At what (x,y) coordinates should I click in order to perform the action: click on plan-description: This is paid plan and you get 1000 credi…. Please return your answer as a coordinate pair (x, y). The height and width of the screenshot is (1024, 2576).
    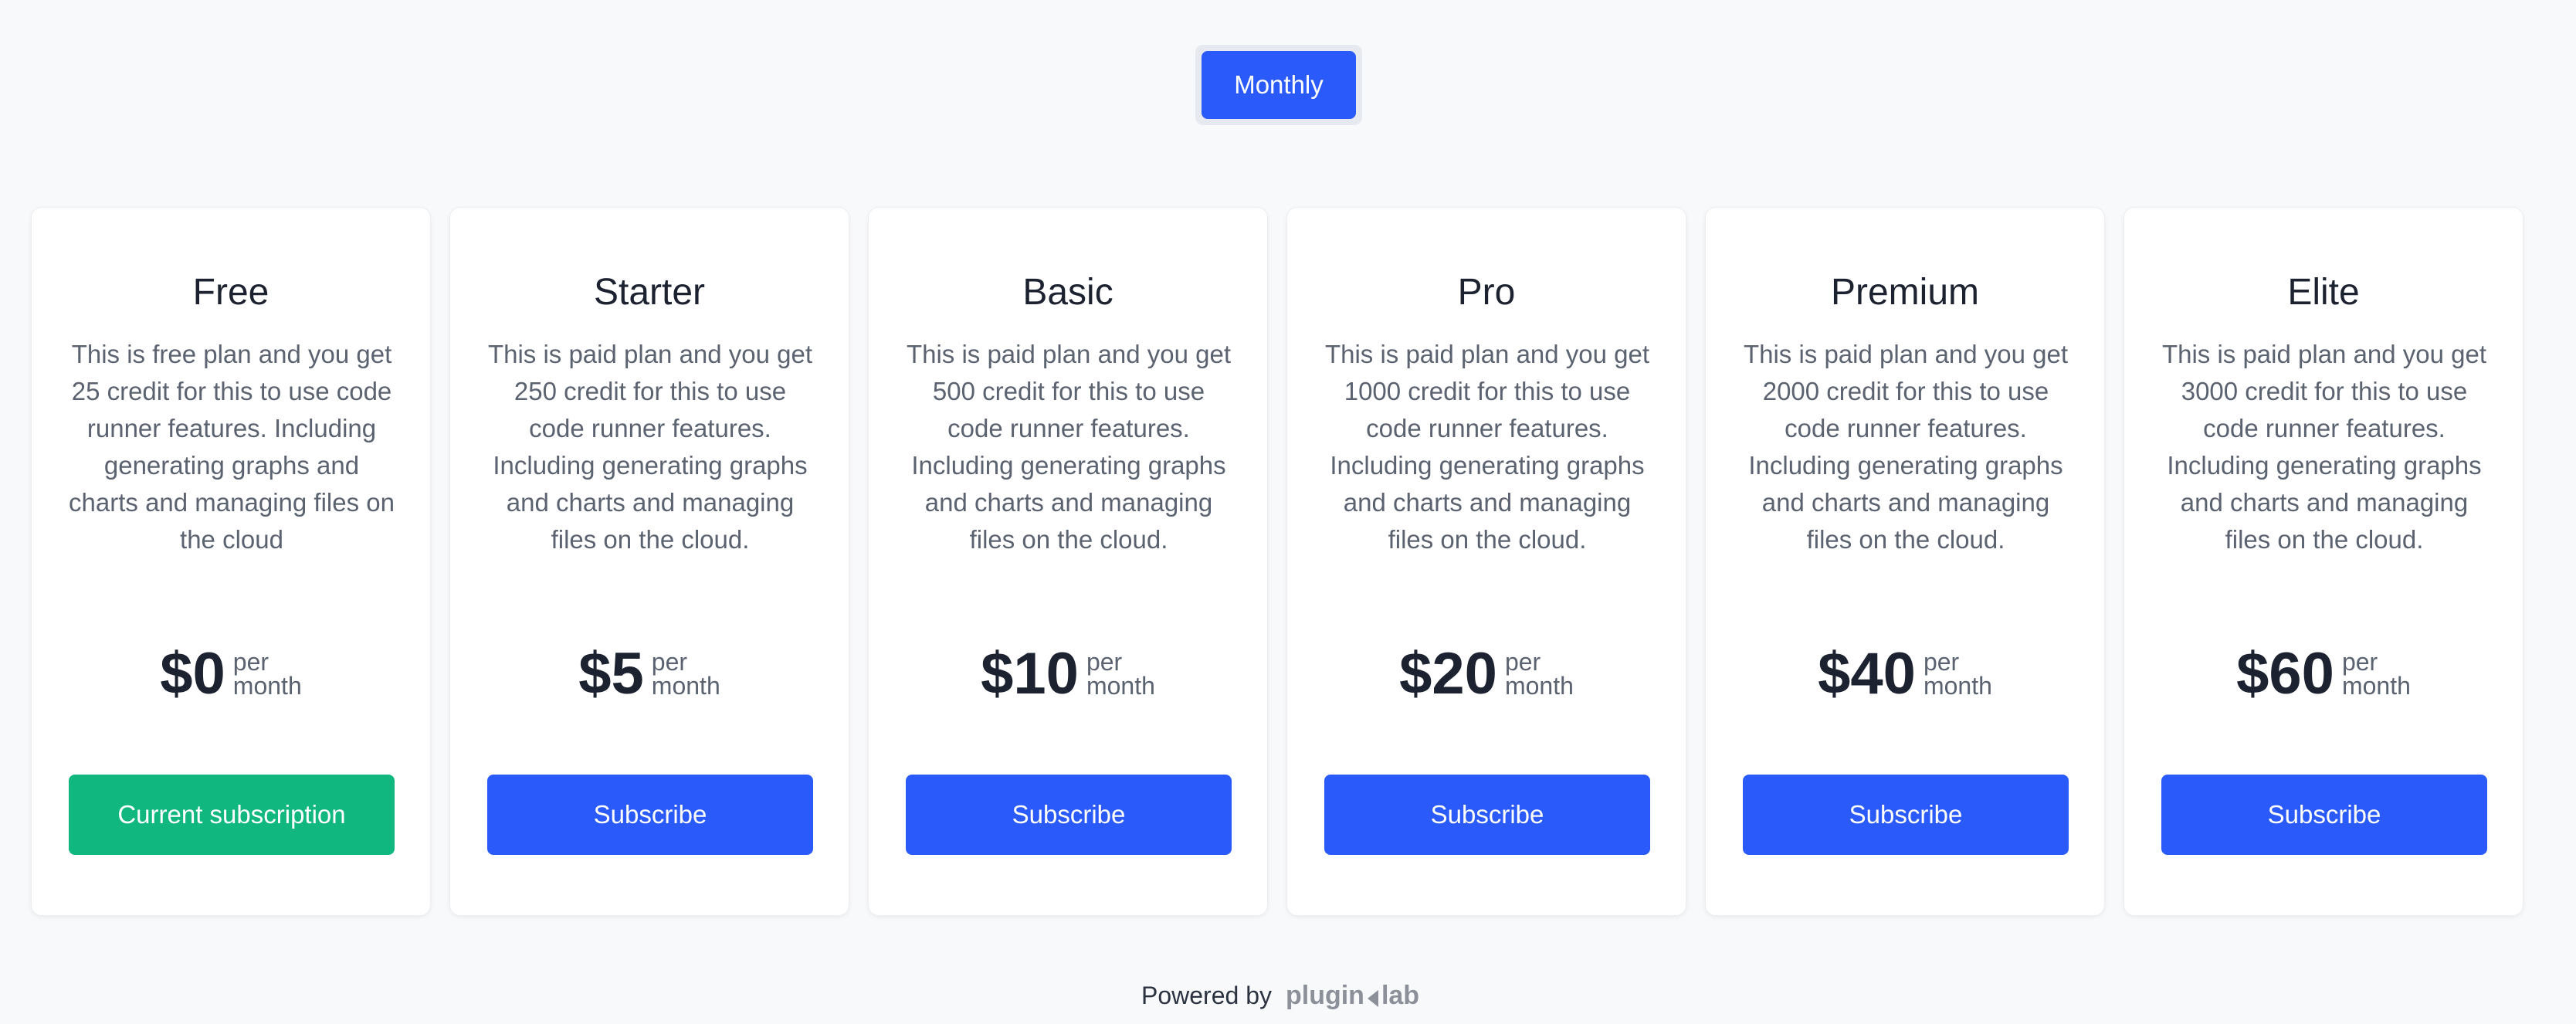
    Looking at the image, I should click on (1487, 447).